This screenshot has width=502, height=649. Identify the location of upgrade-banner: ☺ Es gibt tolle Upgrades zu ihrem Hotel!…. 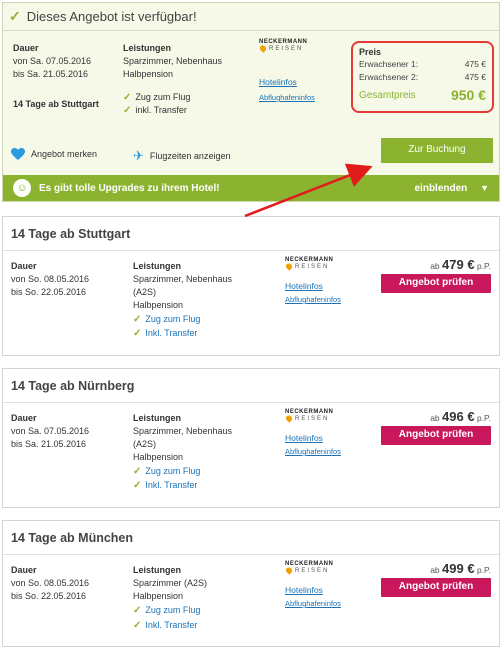
(251, 188).